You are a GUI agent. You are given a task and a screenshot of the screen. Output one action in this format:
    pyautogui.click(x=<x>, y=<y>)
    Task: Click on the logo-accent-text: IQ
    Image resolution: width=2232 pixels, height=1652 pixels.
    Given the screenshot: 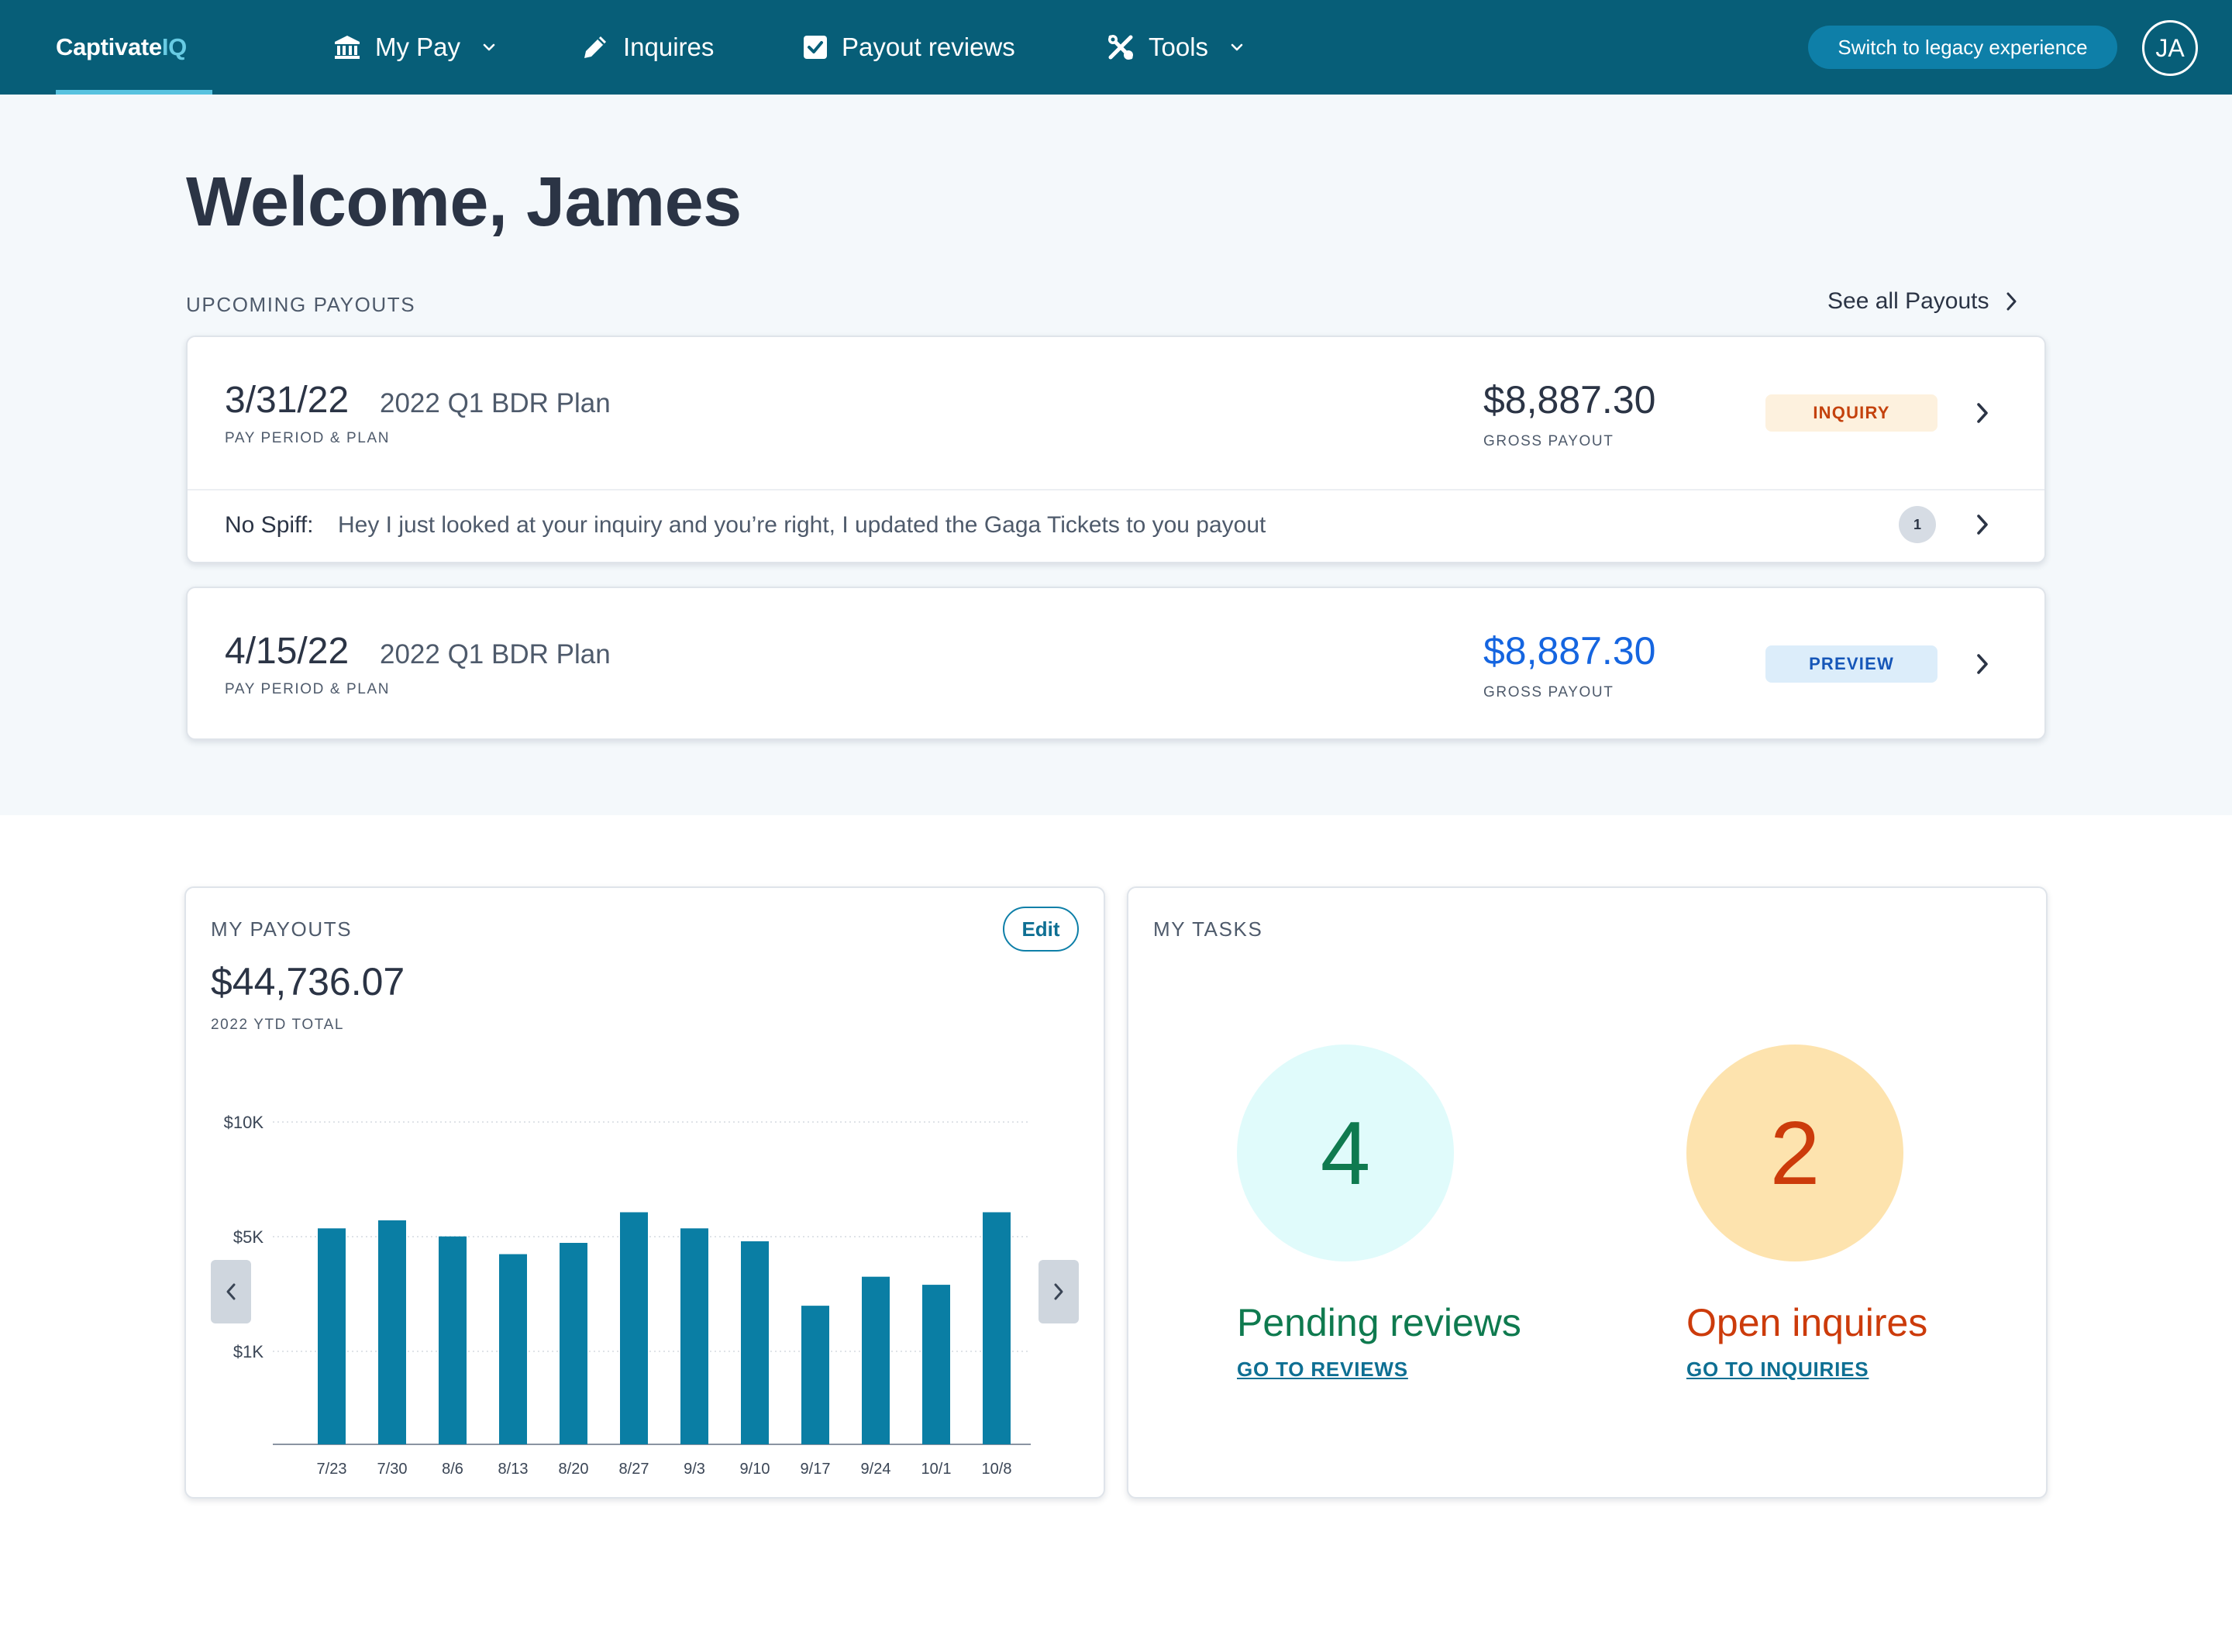 What is the action you would take?
    pyautogui.click(x=174, y=47)
    